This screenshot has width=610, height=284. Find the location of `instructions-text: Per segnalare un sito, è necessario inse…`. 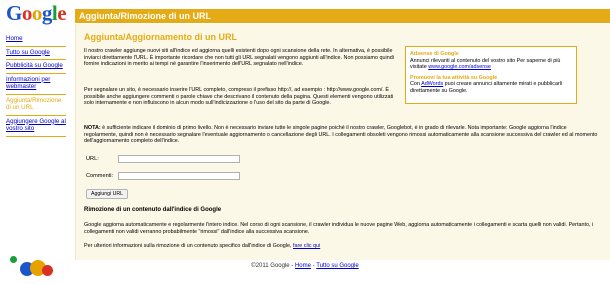

instructions-text: Per segnalare un sito, è necessario inse… is located at coordinates (239, 97).